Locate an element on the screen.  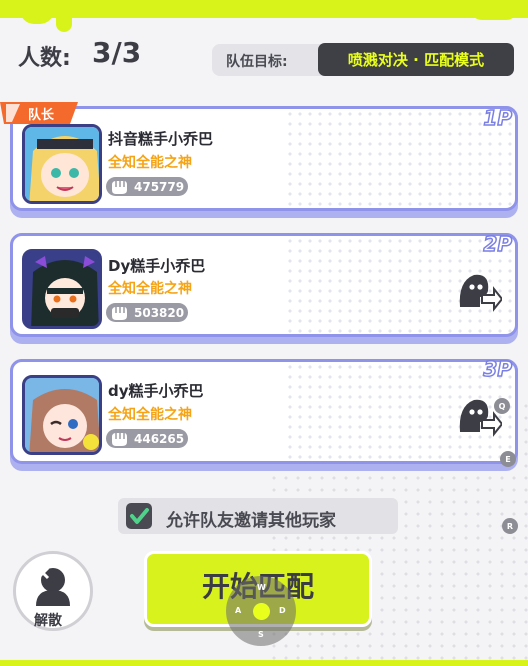
team-goal-label: 队伍目标: is located at coordinates (257, 62).